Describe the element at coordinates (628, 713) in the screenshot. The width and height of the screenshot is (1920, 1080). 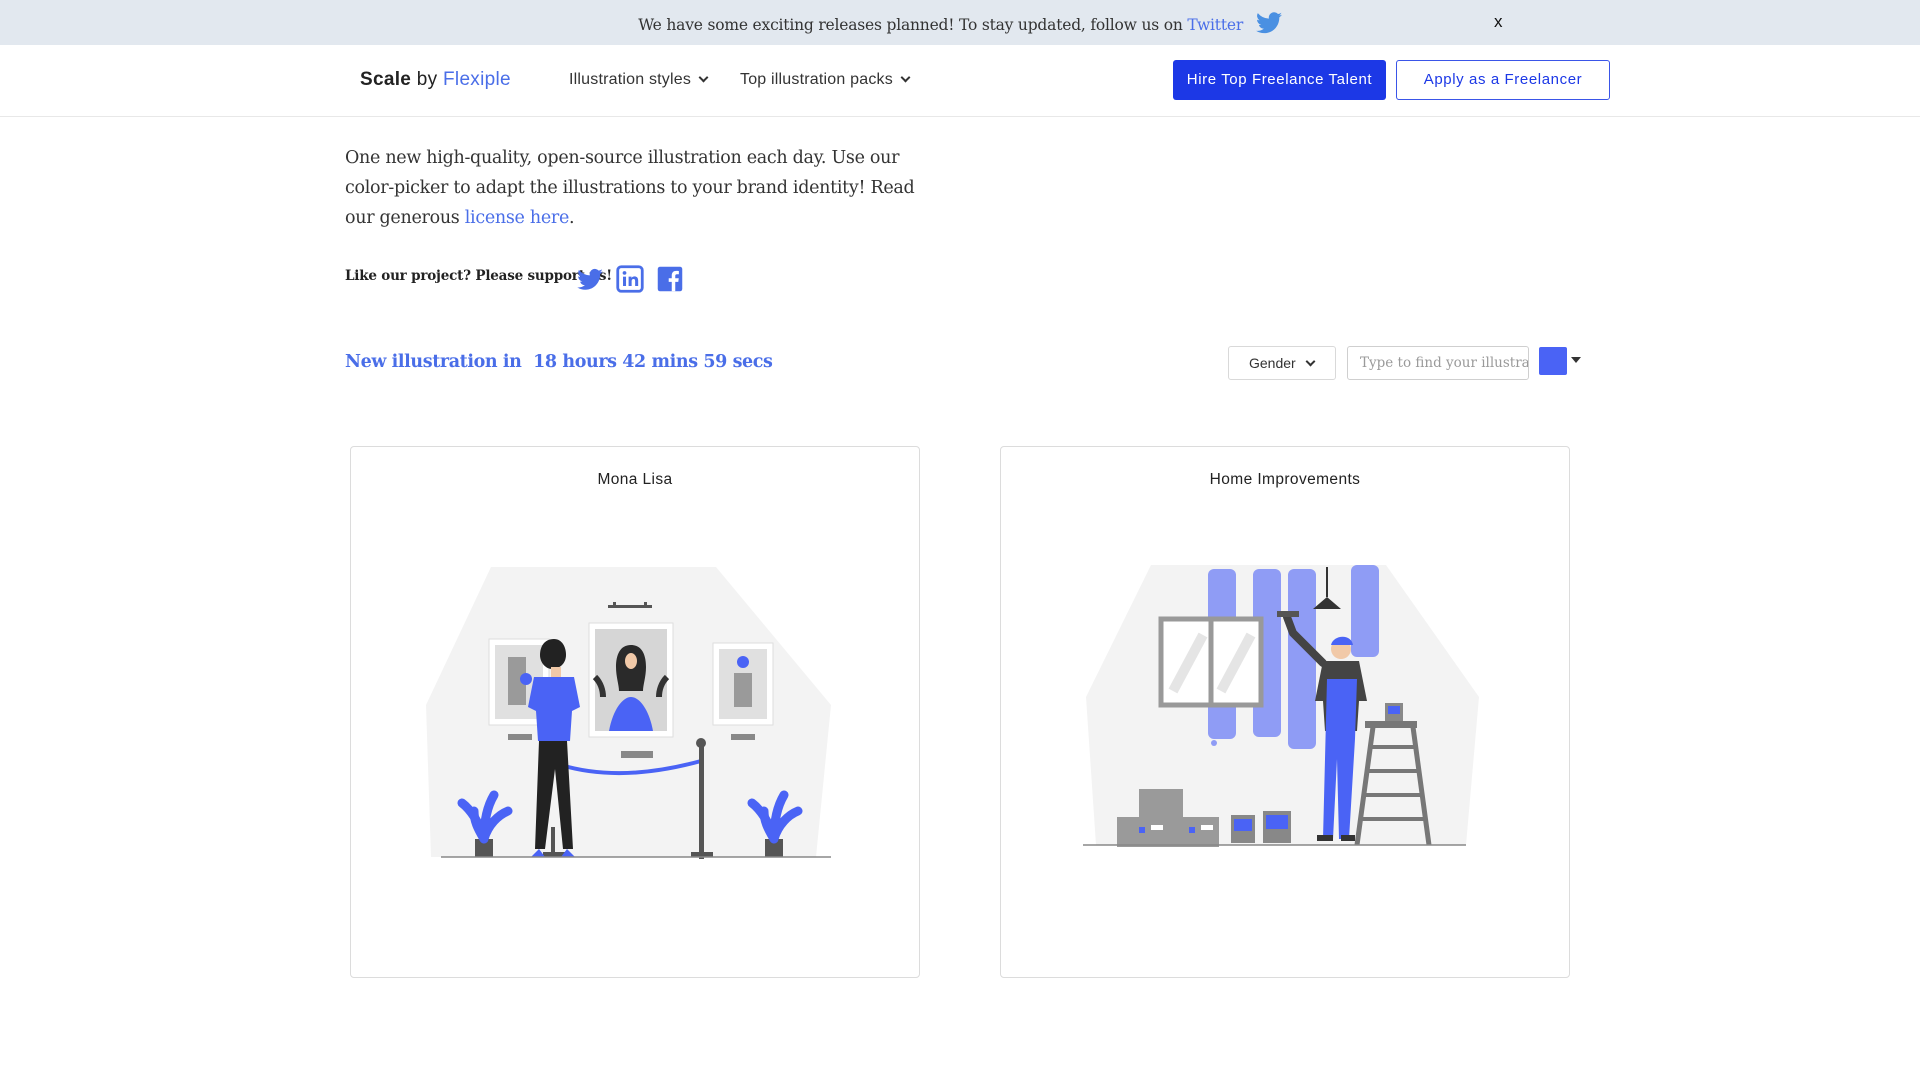
I see `mona-lisa-illustration` at that location.